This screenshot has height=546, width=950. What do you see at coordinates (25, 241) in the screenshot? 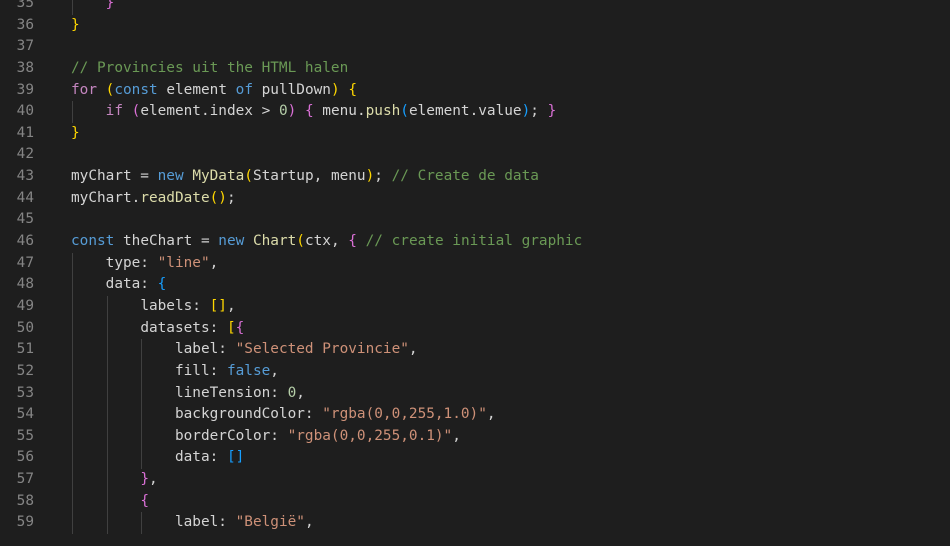
I see `line-number: 46` at bounding box center [25, 241].